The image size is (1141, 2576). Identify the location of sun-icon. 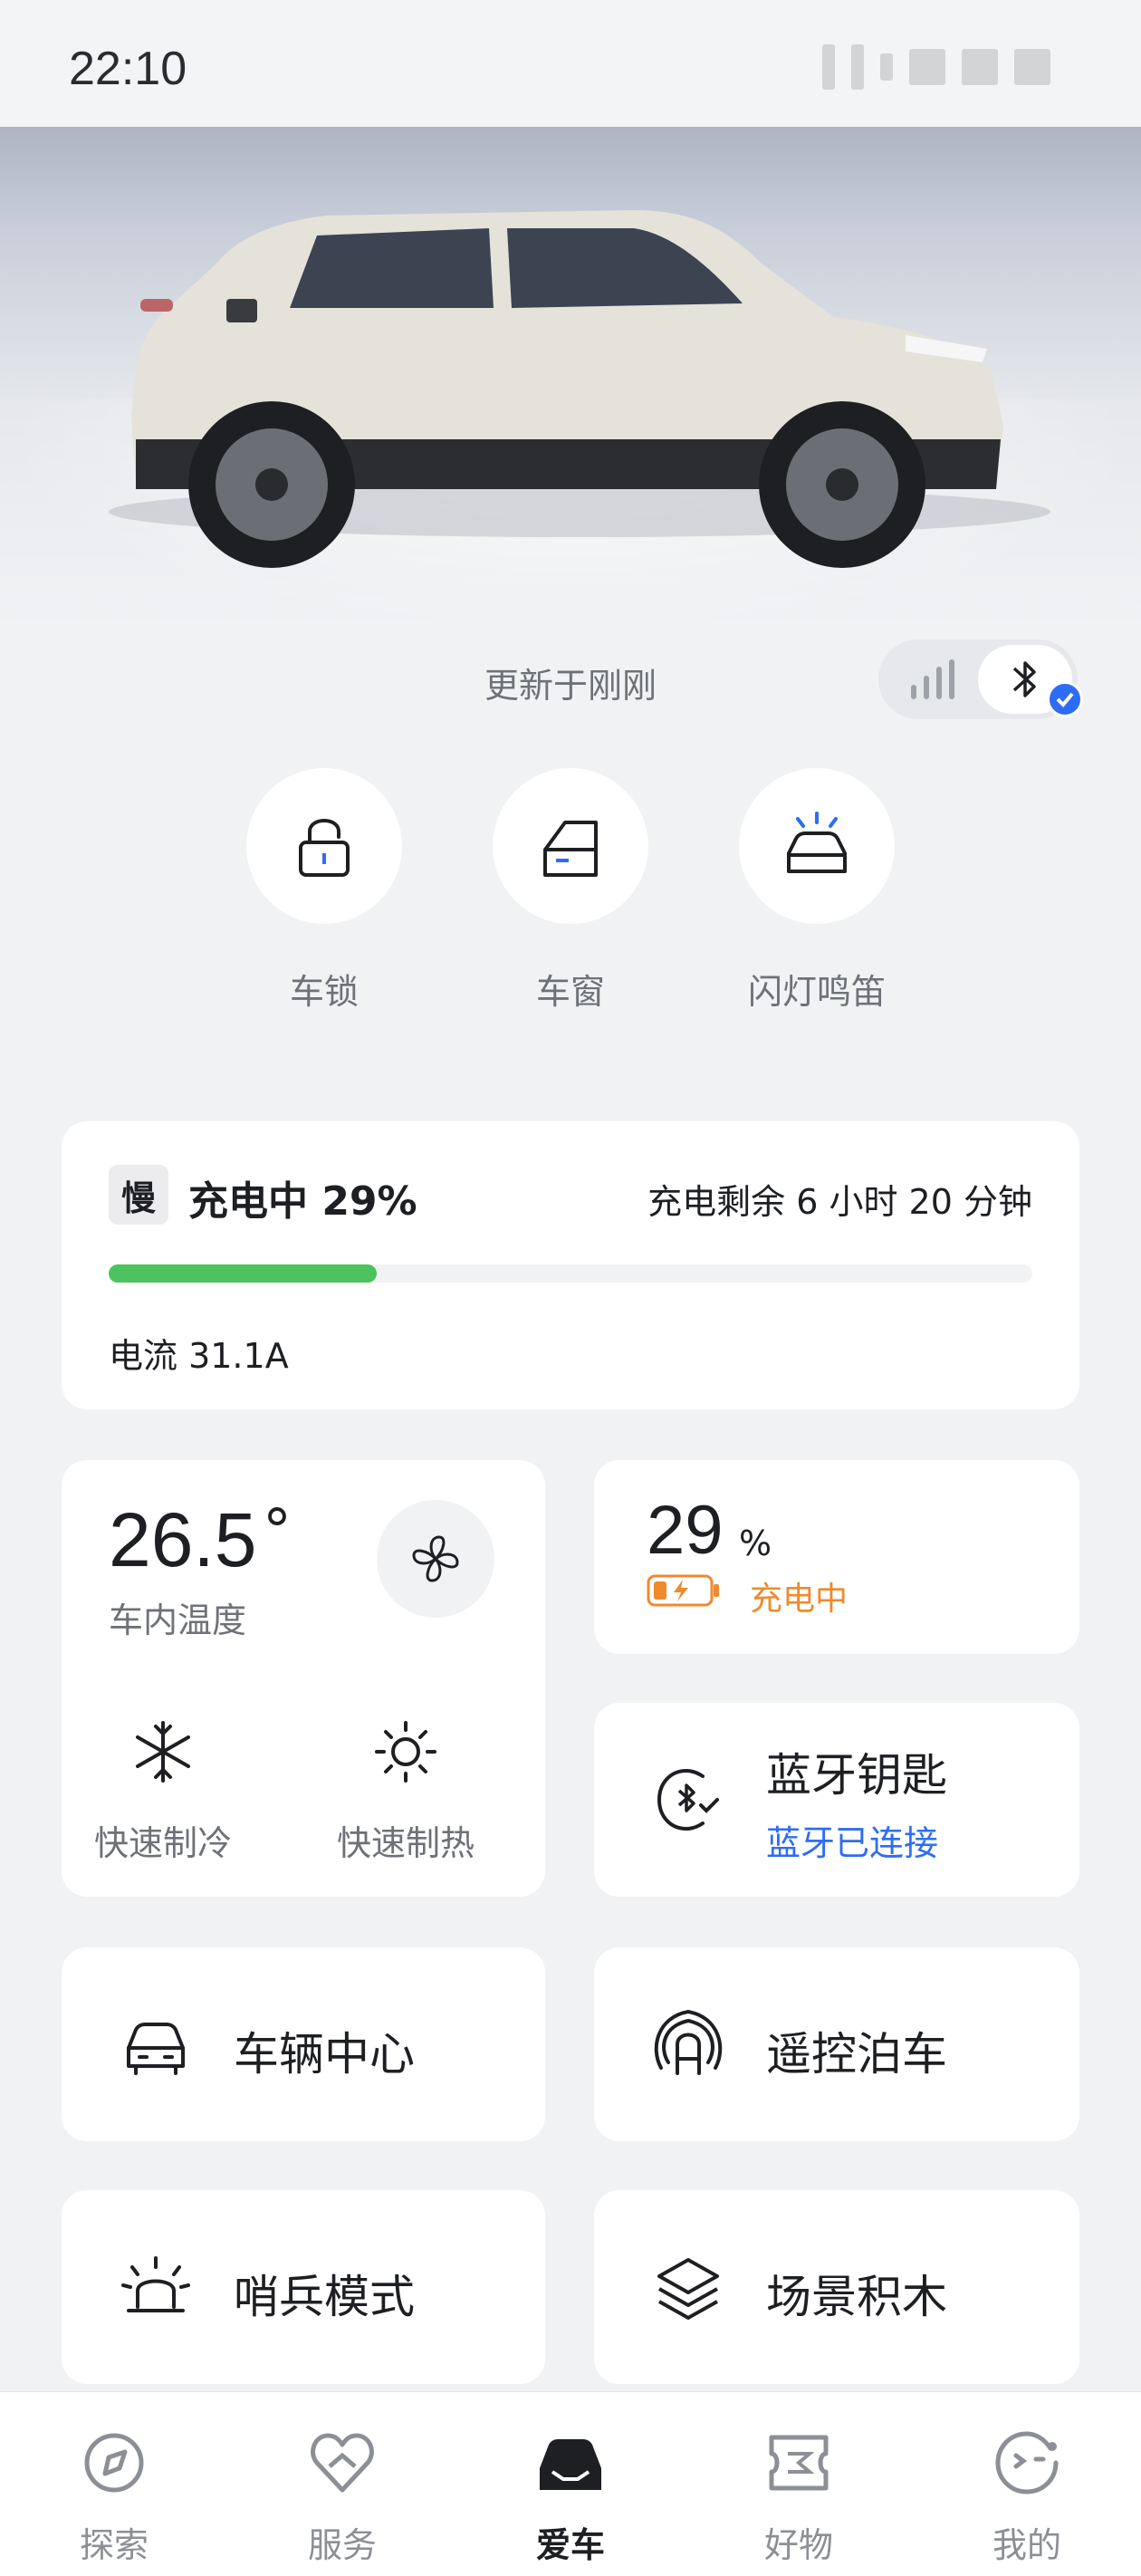
(405, 1752).